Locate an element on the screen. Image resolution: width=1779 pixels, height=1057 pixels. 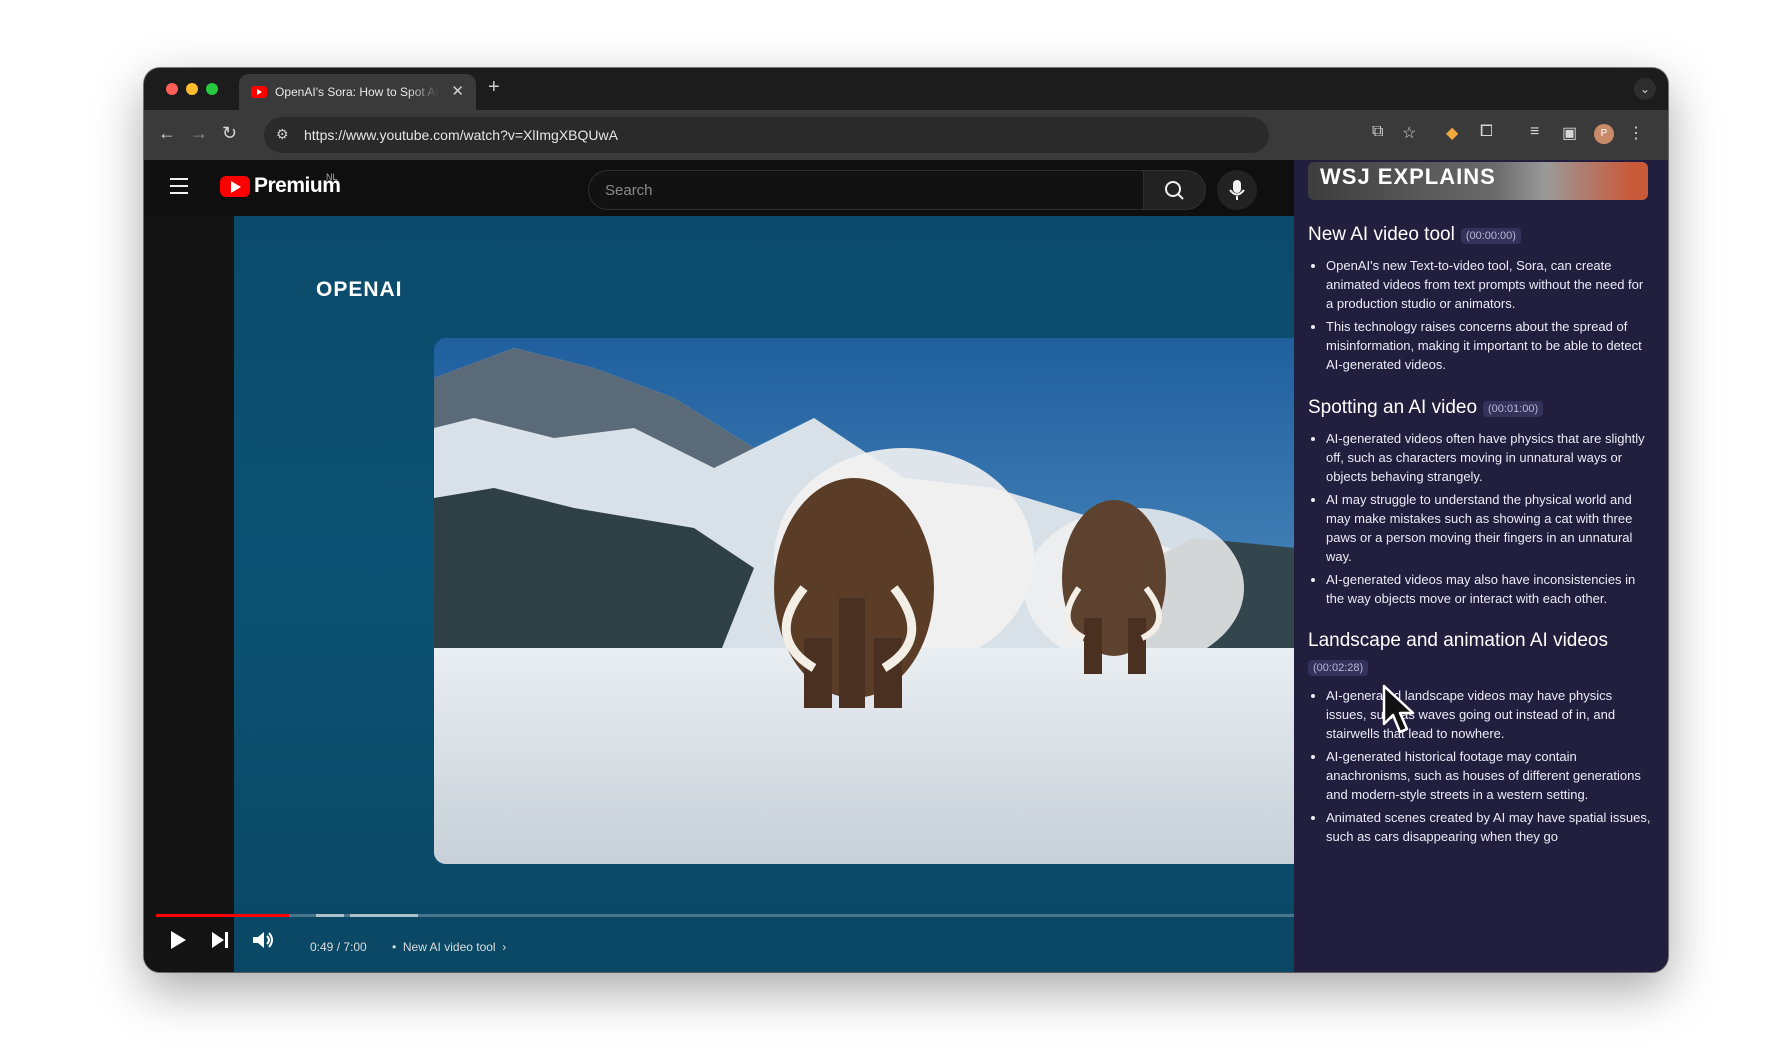
section-timestamp: (00:00:00) is located at coordinates (1490, 235).